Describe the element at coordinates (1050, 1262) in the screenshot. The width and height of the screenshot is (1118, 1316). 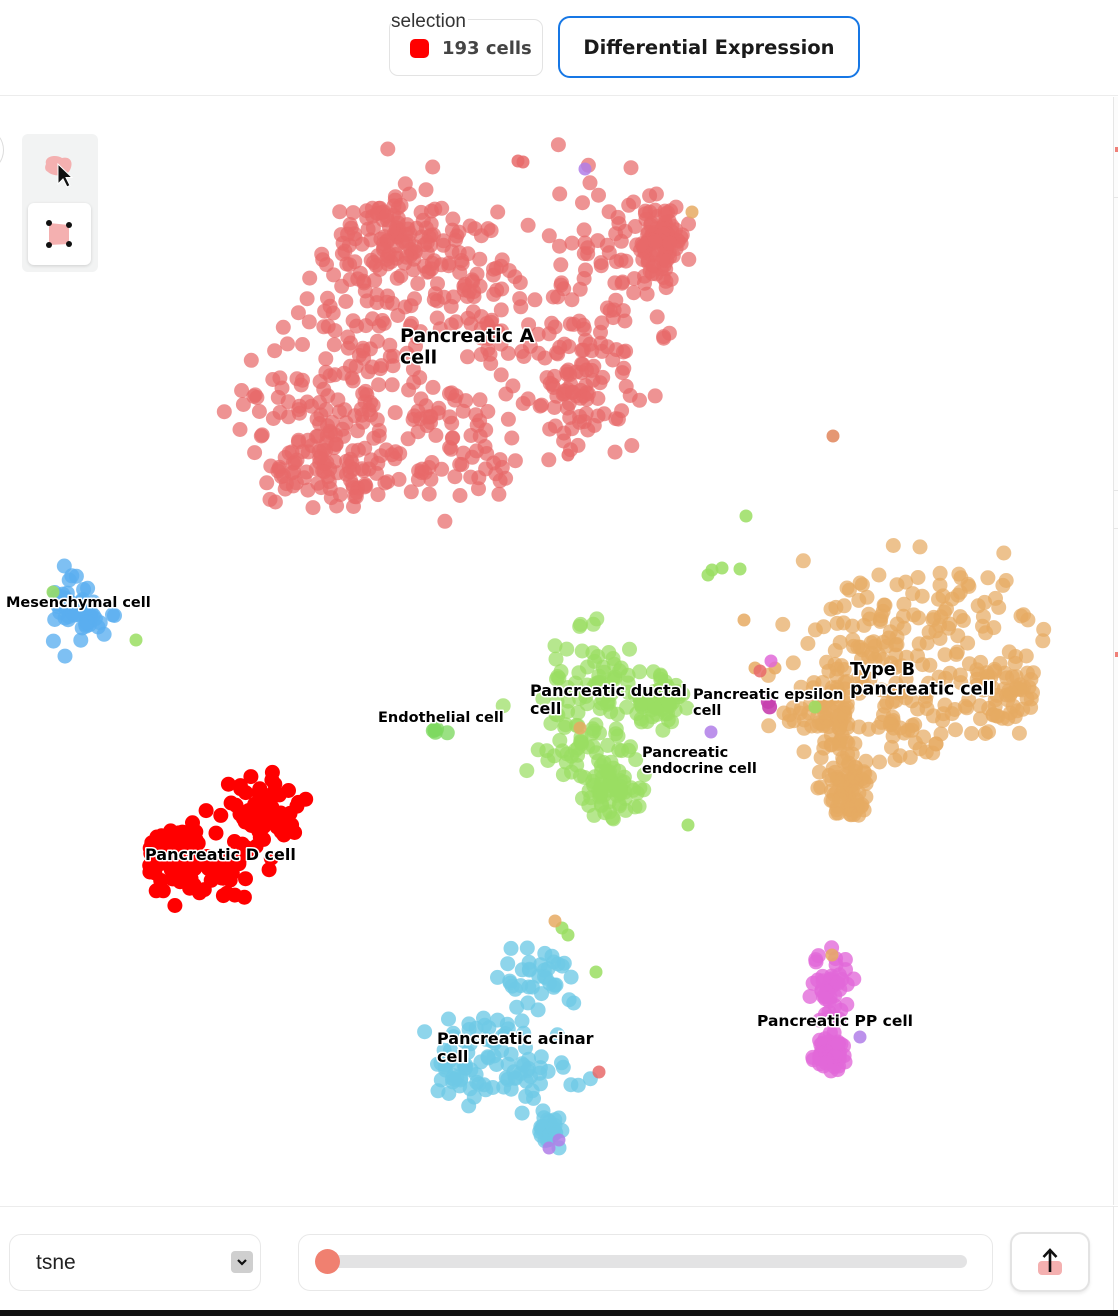
I see `export-button` at that location.